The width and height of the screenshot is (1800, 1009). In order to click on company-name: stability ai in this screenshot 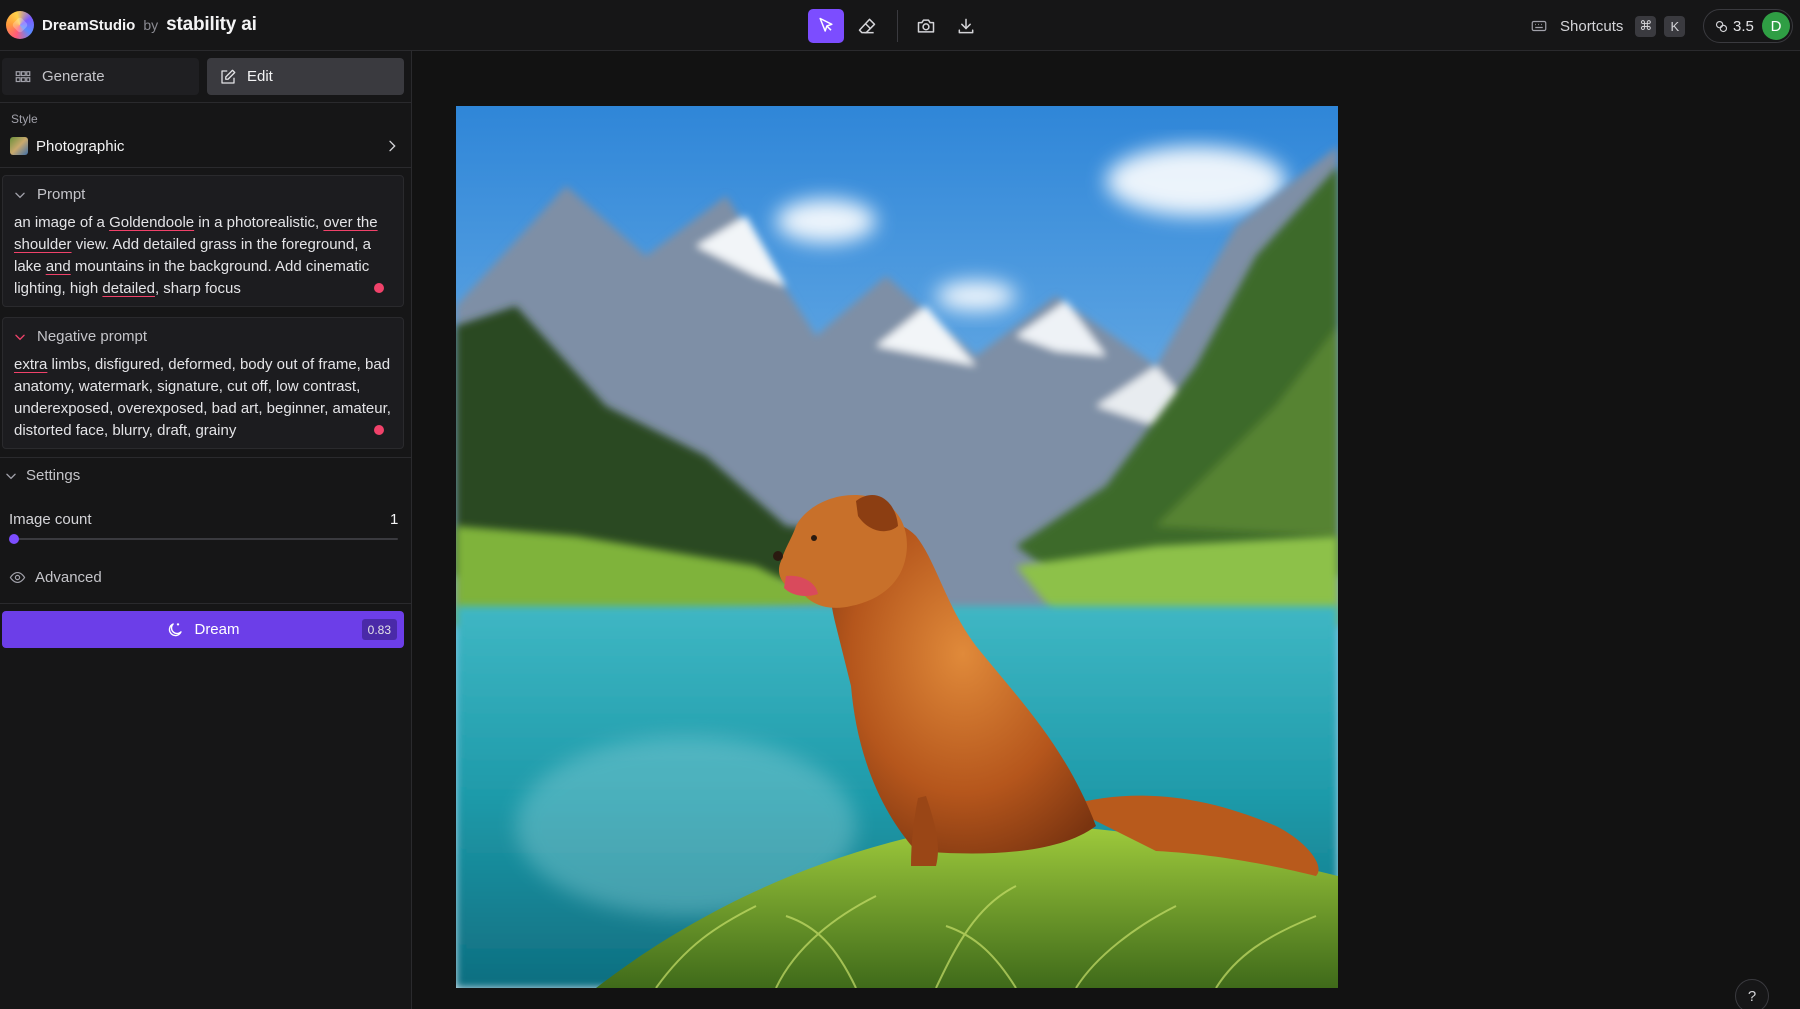, I will do `click(211, 24)`.